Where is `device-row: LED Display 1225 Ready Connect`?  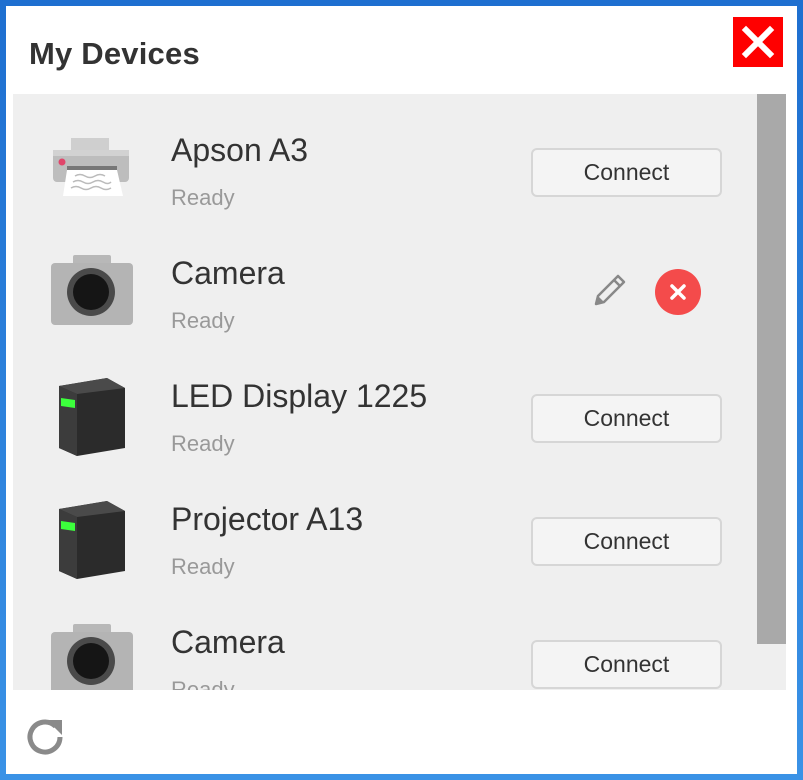 device-row: LED Display 1225 Ready Connect is located at coordinates (381, 401).